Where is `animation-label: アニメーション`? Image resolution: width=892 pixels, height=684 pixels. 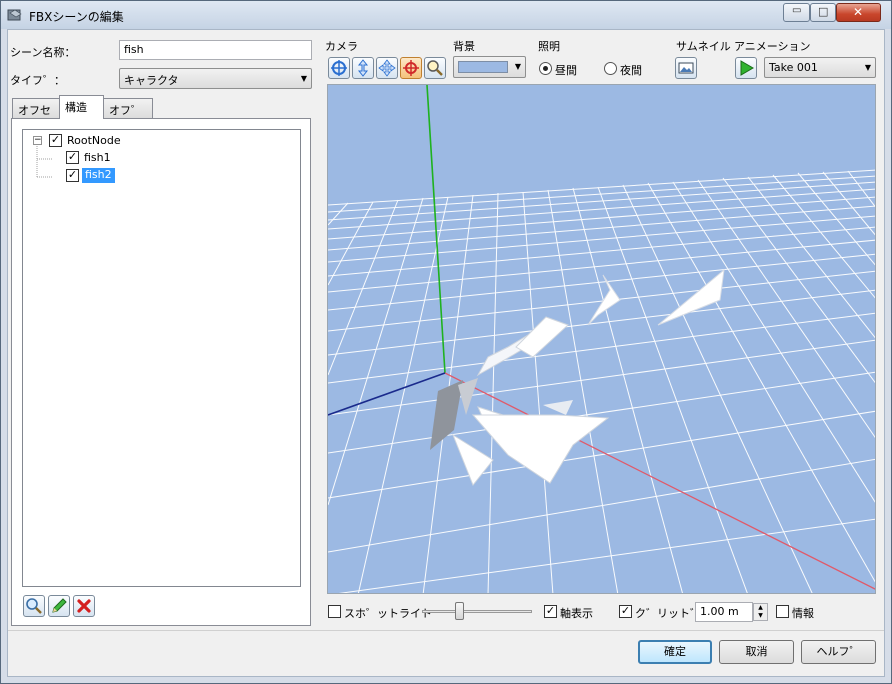 animation-label: アニメーション is located at coordinates (772, 46).